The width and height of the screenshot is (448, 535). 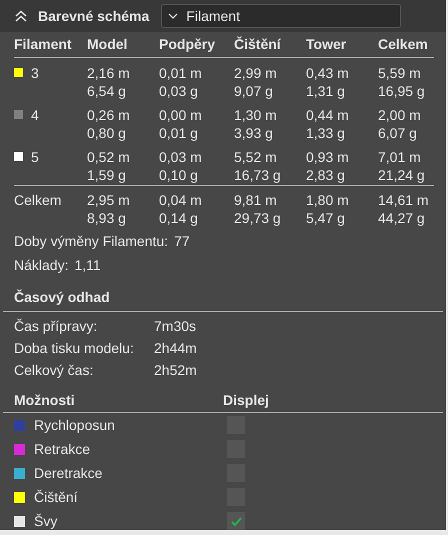 What do you see at coordinates (327, 44) in the screenshot?
I see `column-header: Tower` at bounding box center [327, 44].